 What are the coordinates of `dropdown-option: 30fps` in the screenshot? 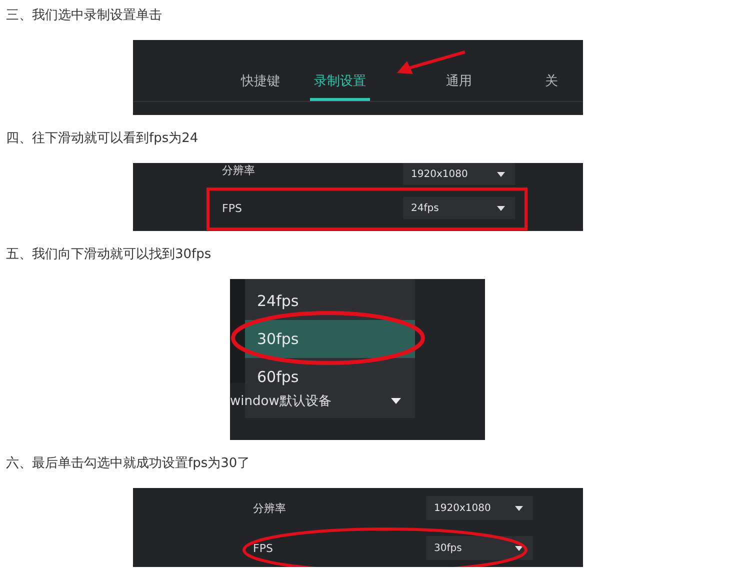 It's located at (330, 339).